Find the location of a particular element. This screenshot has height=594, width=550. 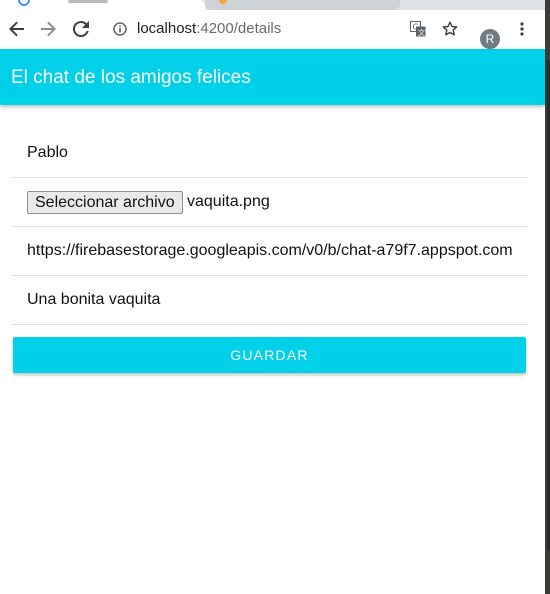

app-title: El chat de los amigos felices is located at coordinates (131, 77).